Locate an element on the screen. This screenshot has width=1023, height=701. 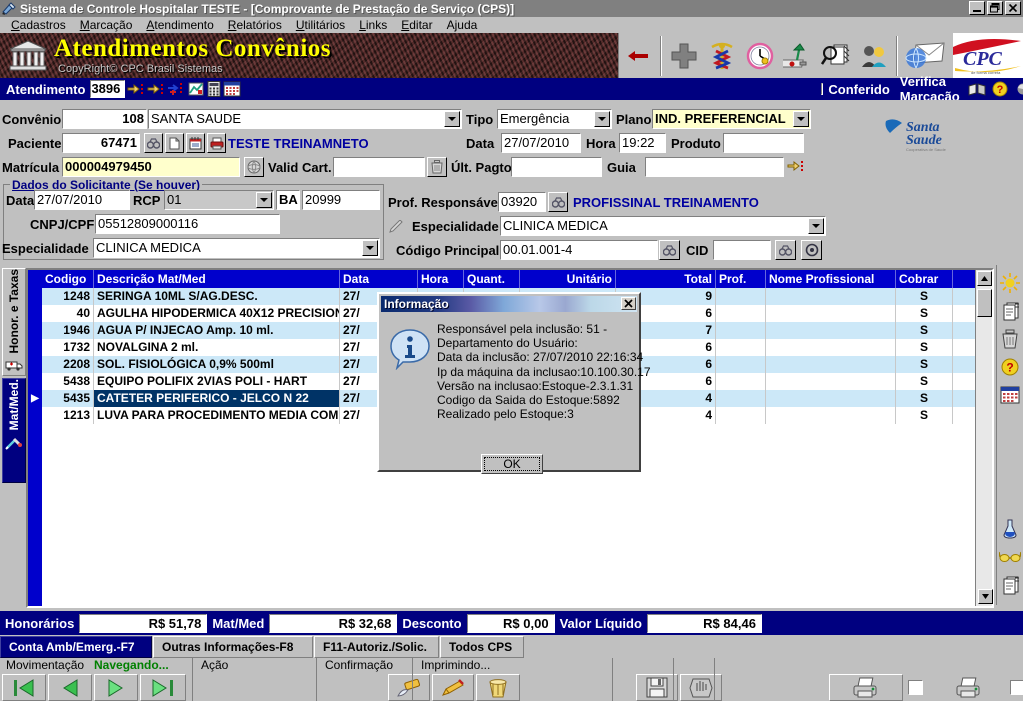
print-icon is located at coordinates (866, 687).